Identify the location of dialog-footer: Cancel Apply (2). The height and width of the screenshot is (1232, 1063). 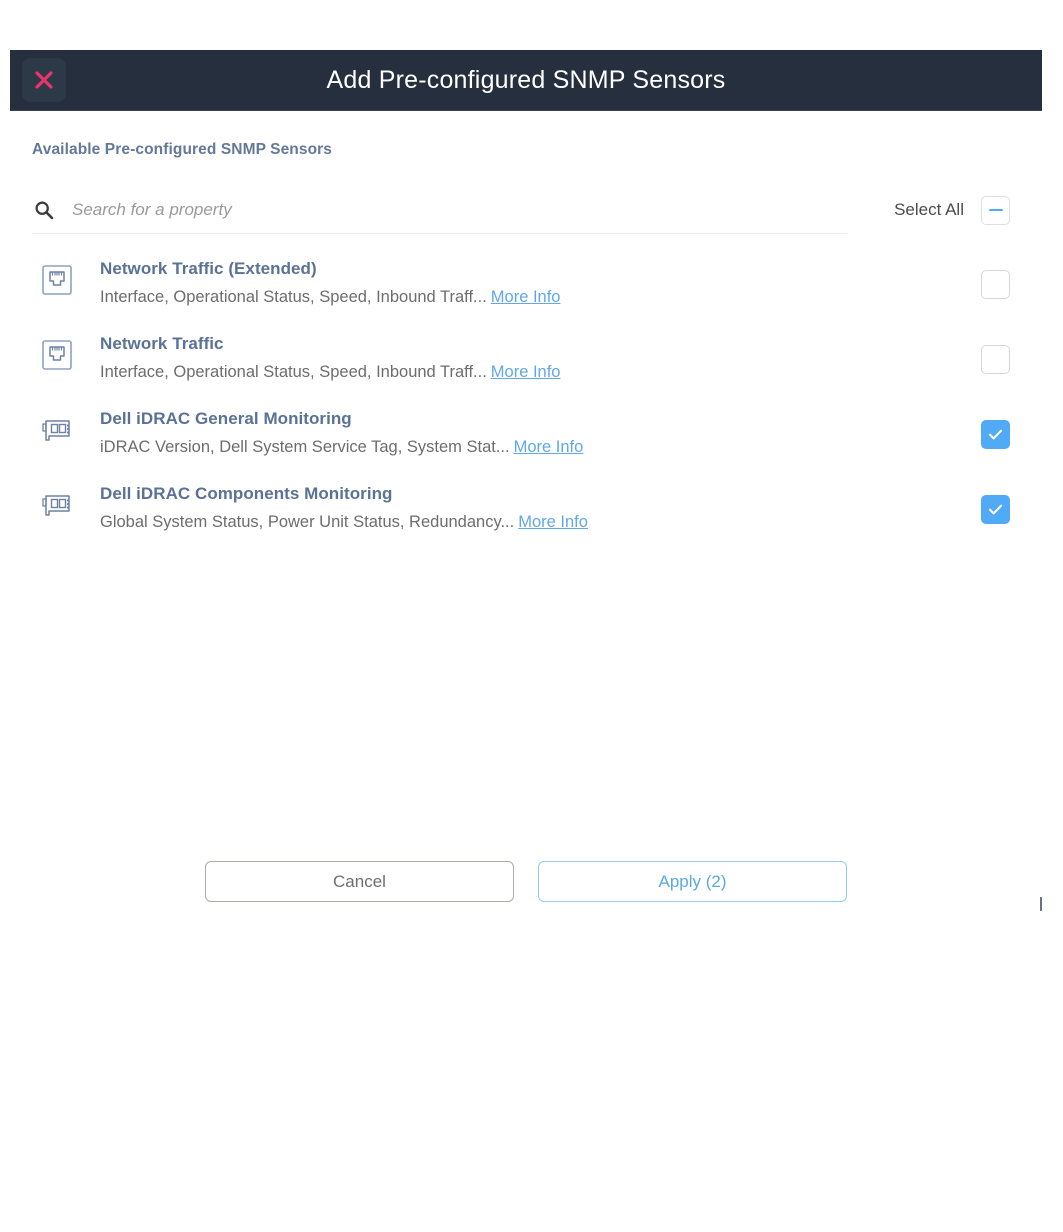
(526, 881).